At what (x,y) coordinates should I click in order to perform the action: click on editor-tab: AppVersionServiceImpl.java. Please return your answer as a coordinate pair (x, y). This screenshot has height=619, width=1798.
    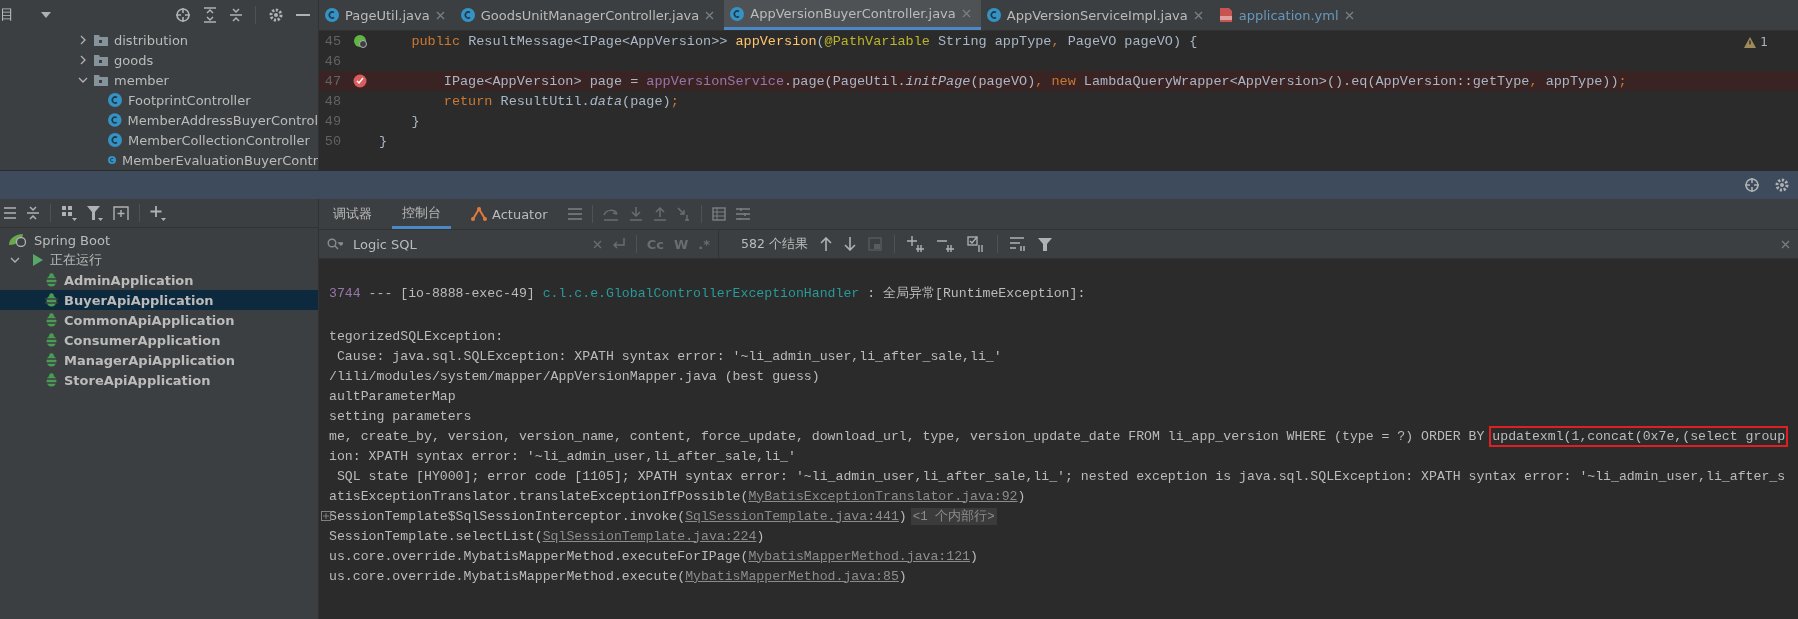
    Looking at the image, I should click on (1096, 15).